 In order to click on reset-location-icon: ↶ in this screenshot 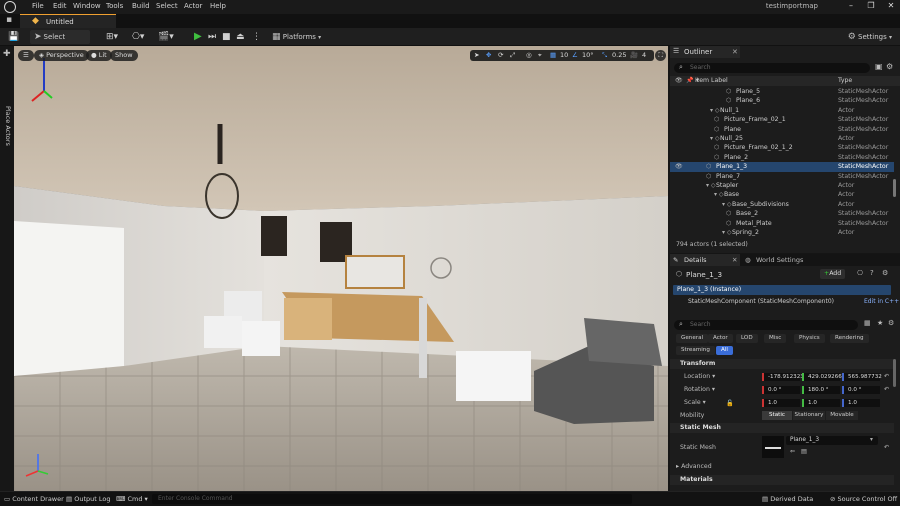, I will do `click(886, 376)`.